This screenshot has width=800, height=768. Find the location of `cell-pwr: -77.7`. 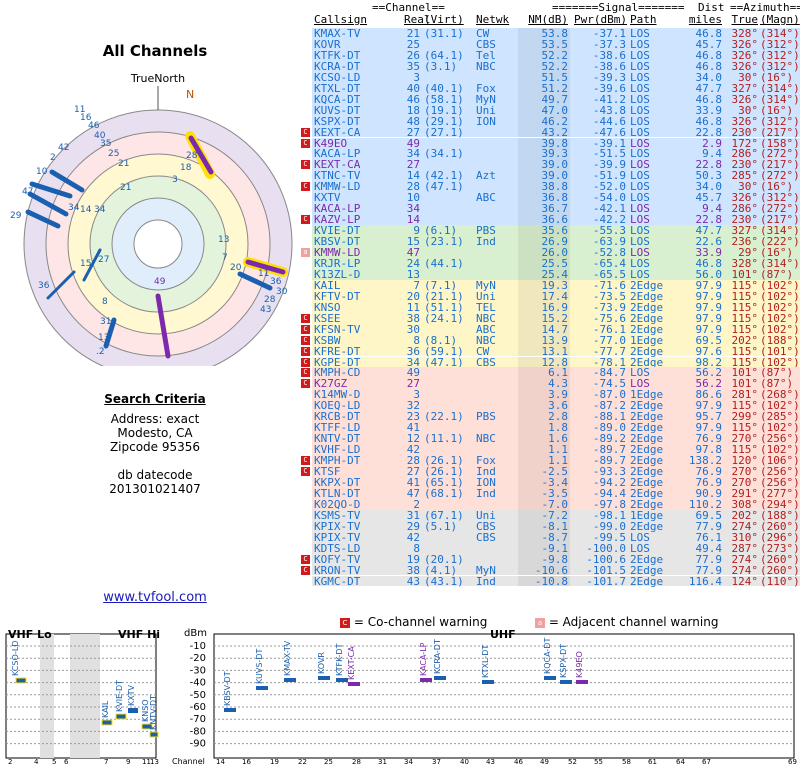

cell-pwr: -77.7 is located at coordinates (609, 351).